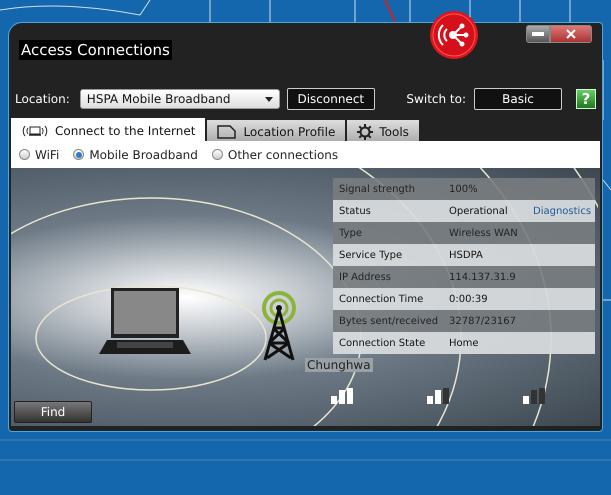 This screenshot has height=495, width=611. Describe the element at coordinates (180, 99) in the screenshot. I see `location-dropdown: HSPA Mobile Broadband` at that location.